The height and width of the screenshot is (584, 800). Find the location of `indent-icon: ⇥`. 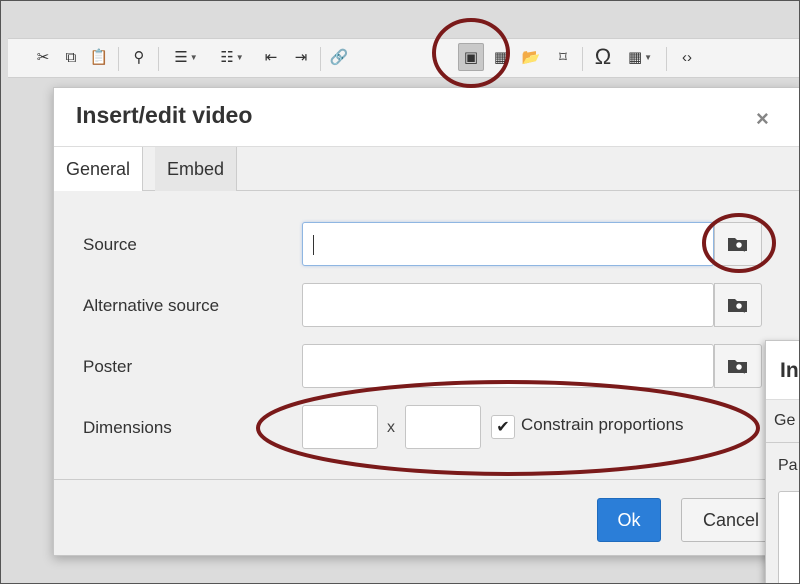

indent-icon: ⇥ is located at coordinates (301, 57).